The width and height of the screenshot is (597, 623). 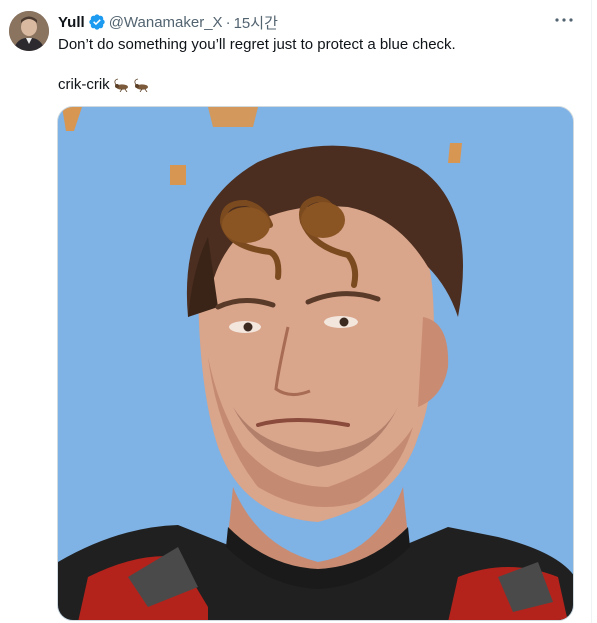 What do you see at coordinates (71, 22) in the screenshot?
I see `author-display-name: Yull` at bounding box center [71, 22].